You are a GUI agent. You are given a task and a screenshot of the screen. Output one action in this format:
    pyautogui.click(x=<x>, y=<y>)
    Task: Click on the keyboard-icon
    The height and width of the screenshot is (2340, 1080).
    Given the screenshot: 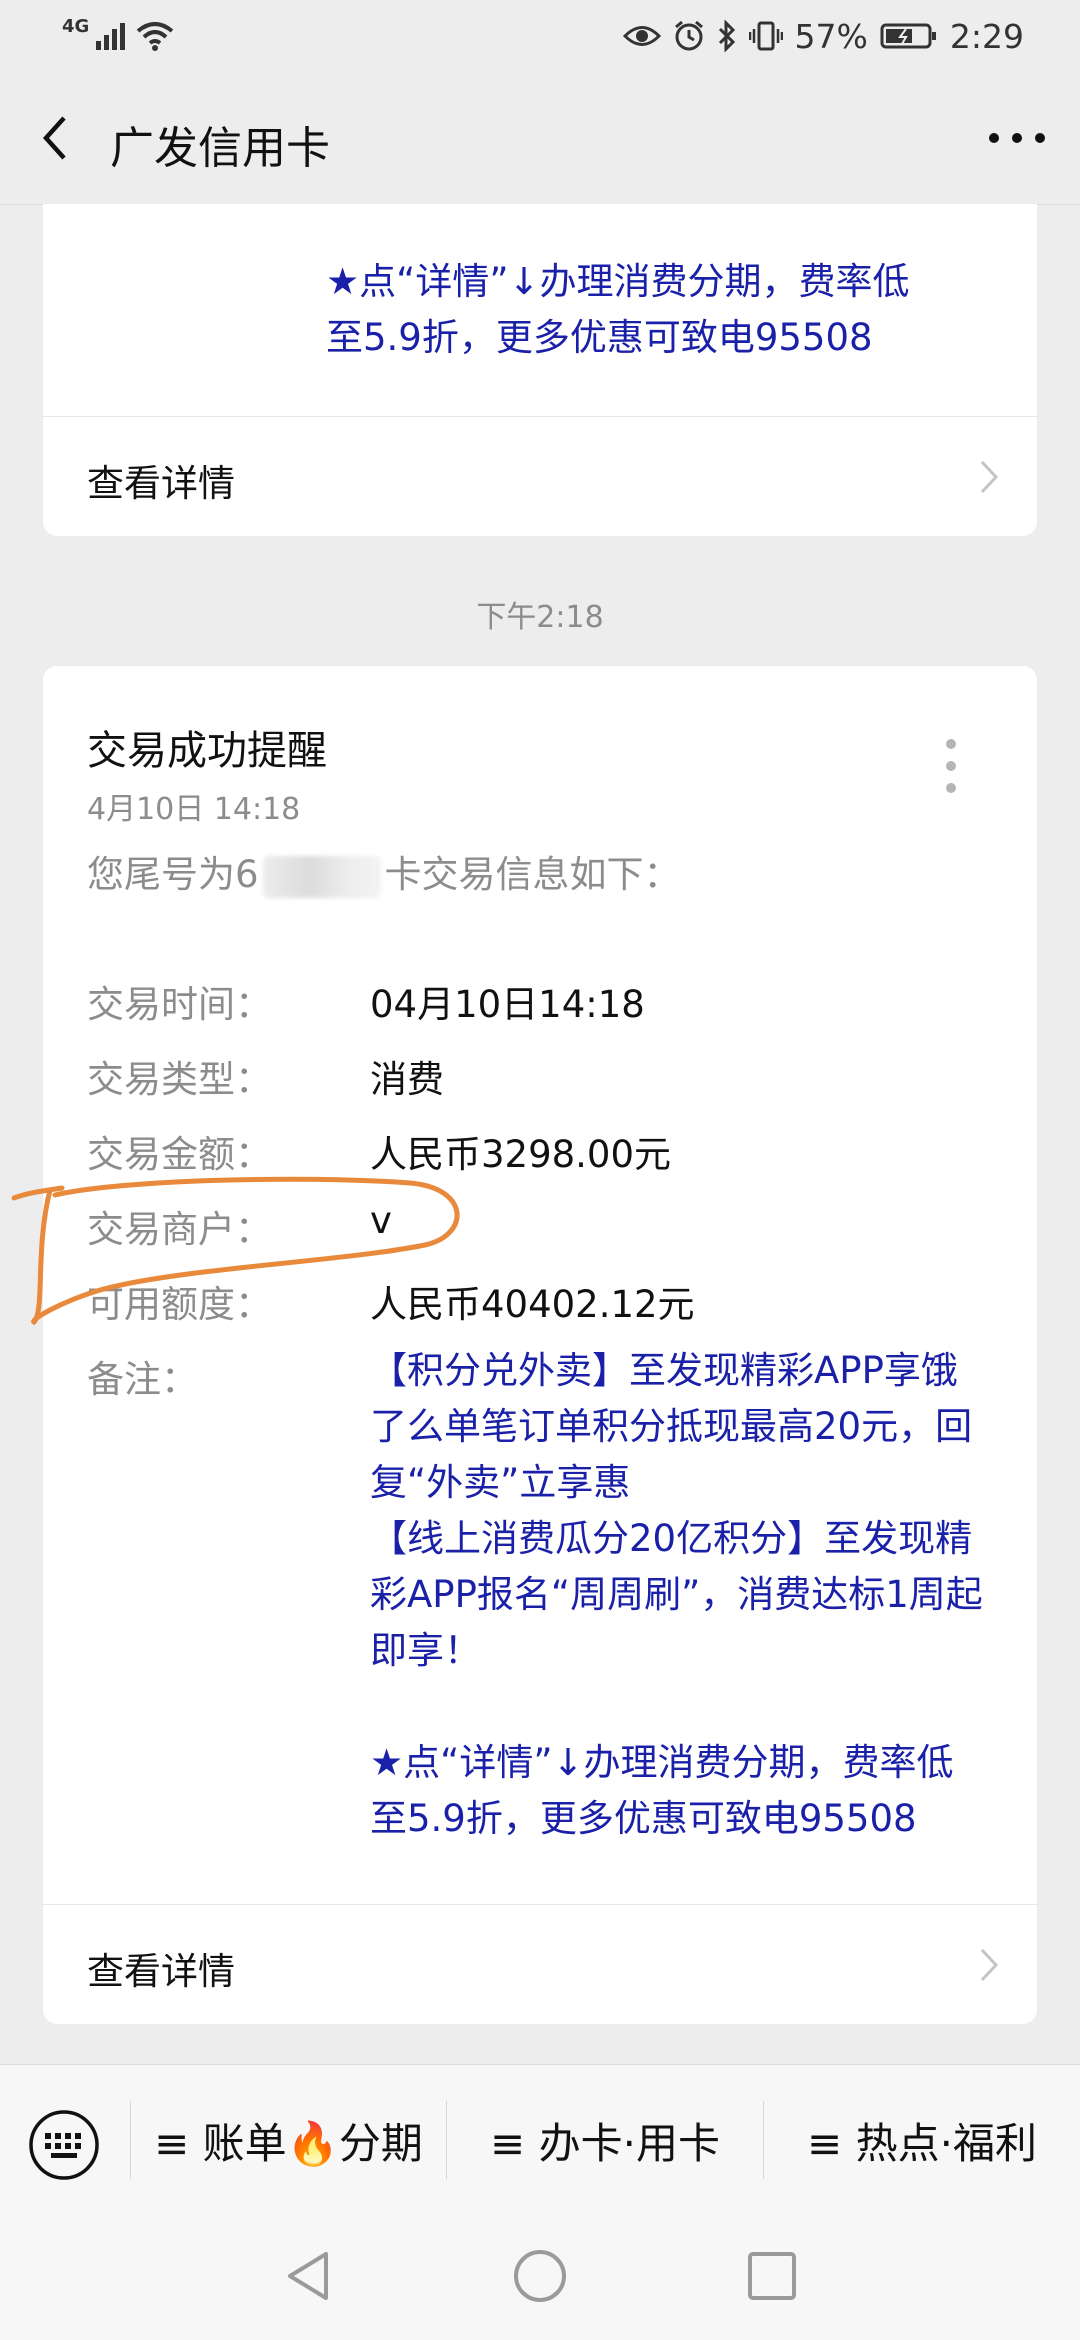 What is the action you would take?
    pyautogui.click(x=64, y=2145)
    